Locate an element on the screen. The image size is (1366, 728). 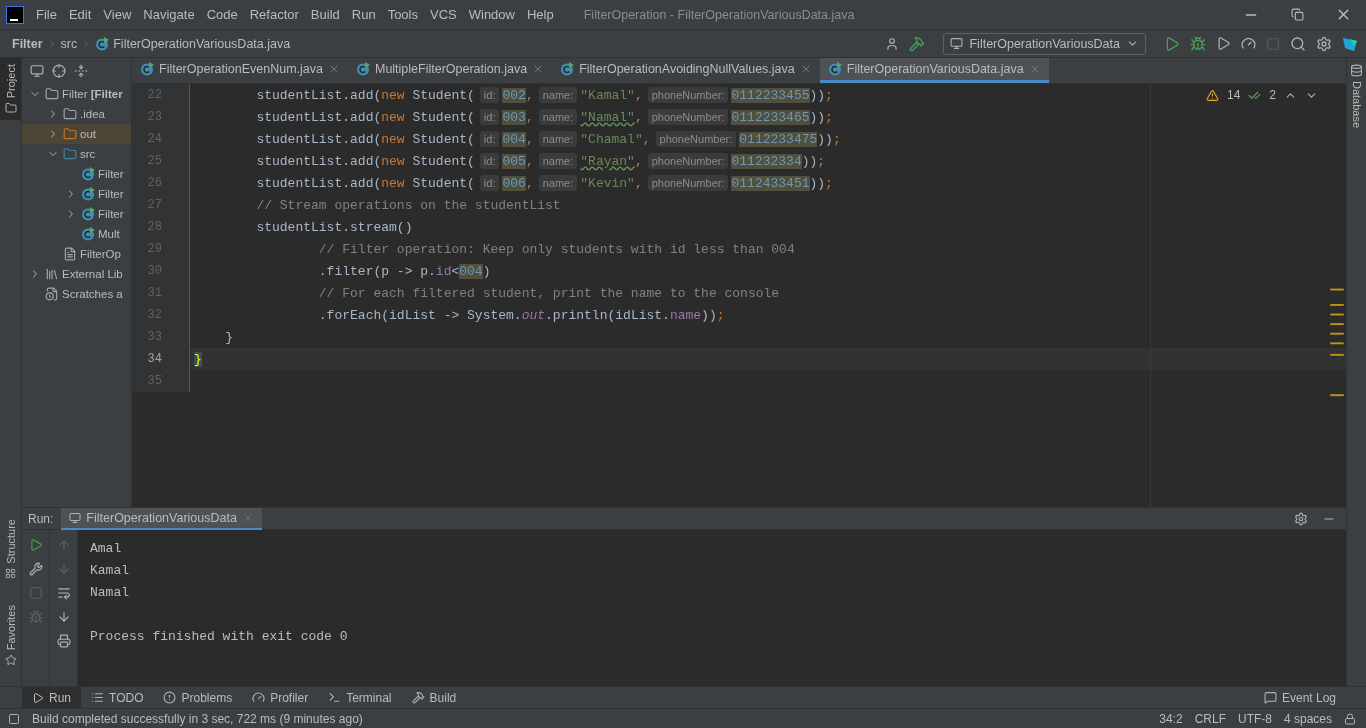
status-message: Build completed successfully in 3 sec, 722 ms (9 minutes ago) is located at coordinates (198, 718).